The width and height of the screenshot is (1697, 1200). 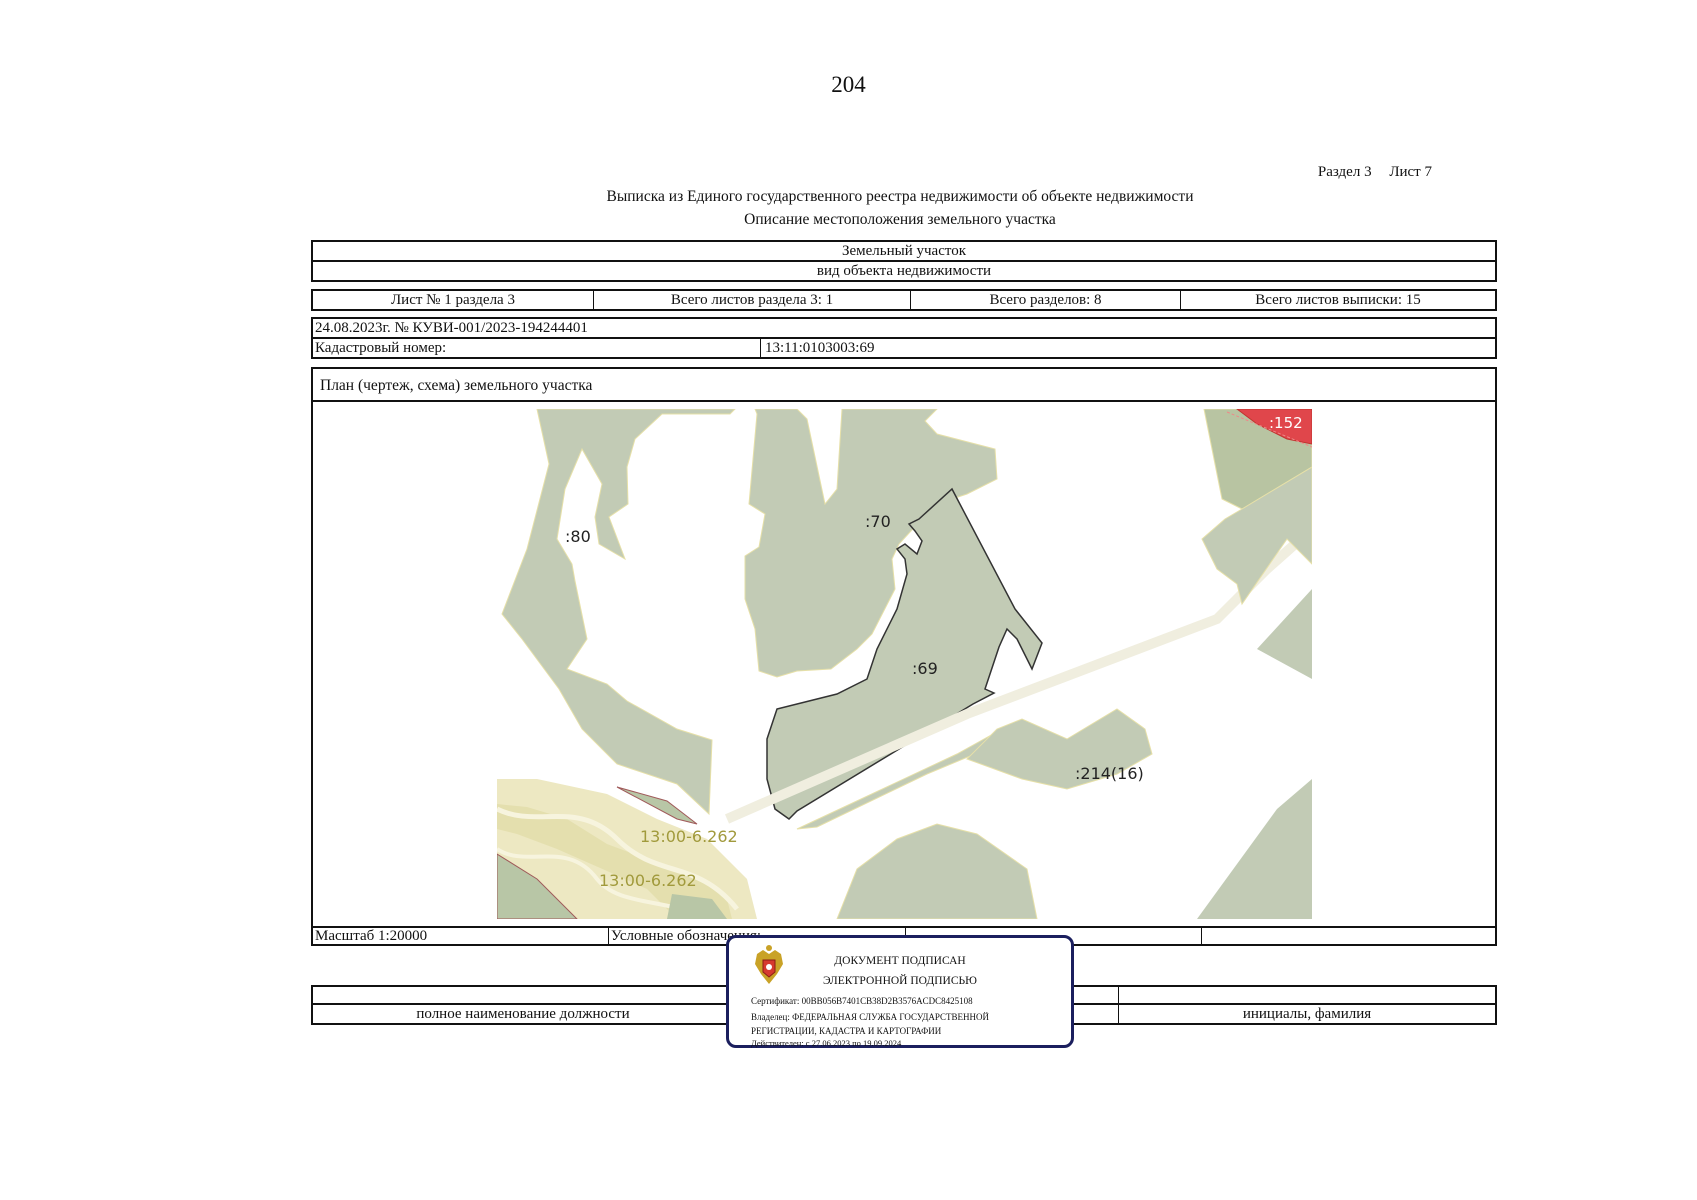 I want to click on stamp-line-1: ДОКУМЕНТ ПОДПИСАН, so click(x=900, y=961).